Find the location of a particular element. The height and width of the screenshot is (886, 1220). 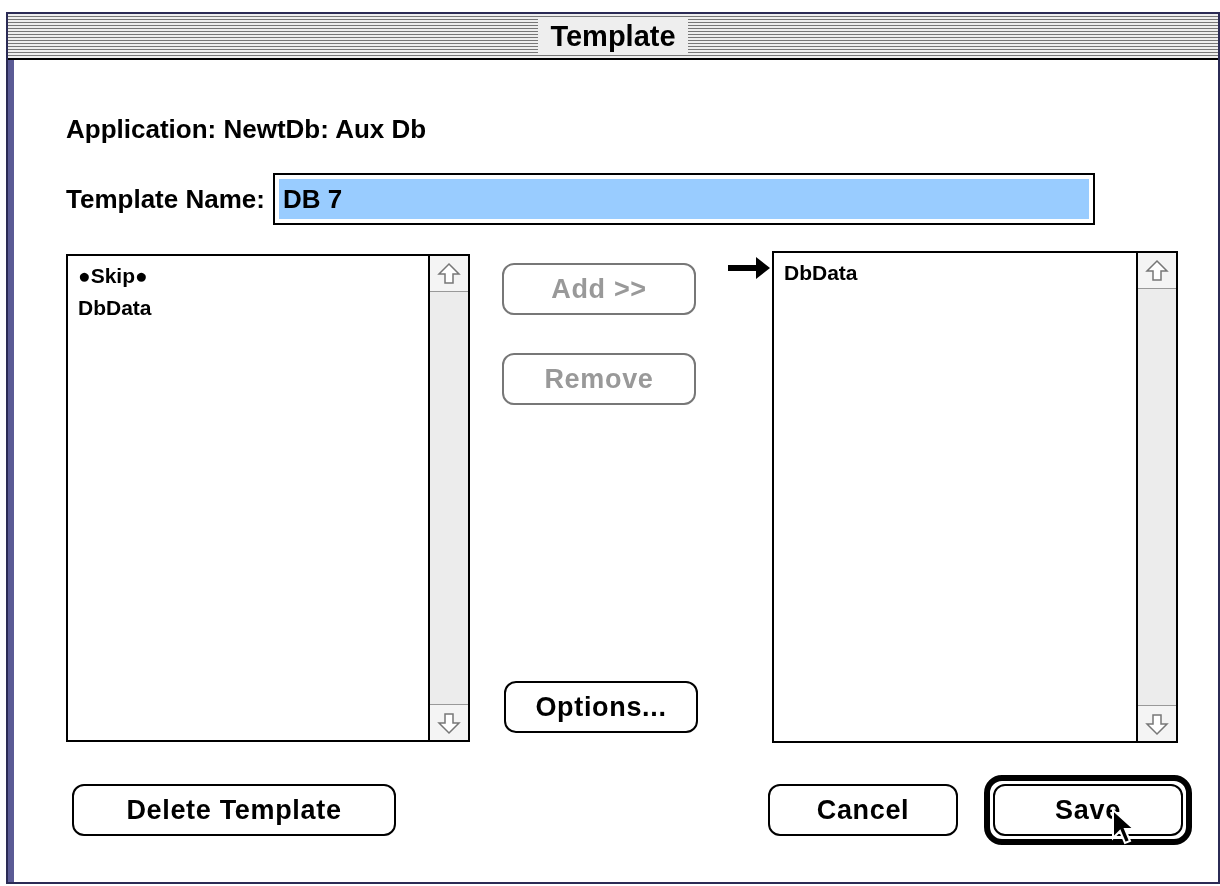

title-bar: Template is located at coordinates (613, 37).